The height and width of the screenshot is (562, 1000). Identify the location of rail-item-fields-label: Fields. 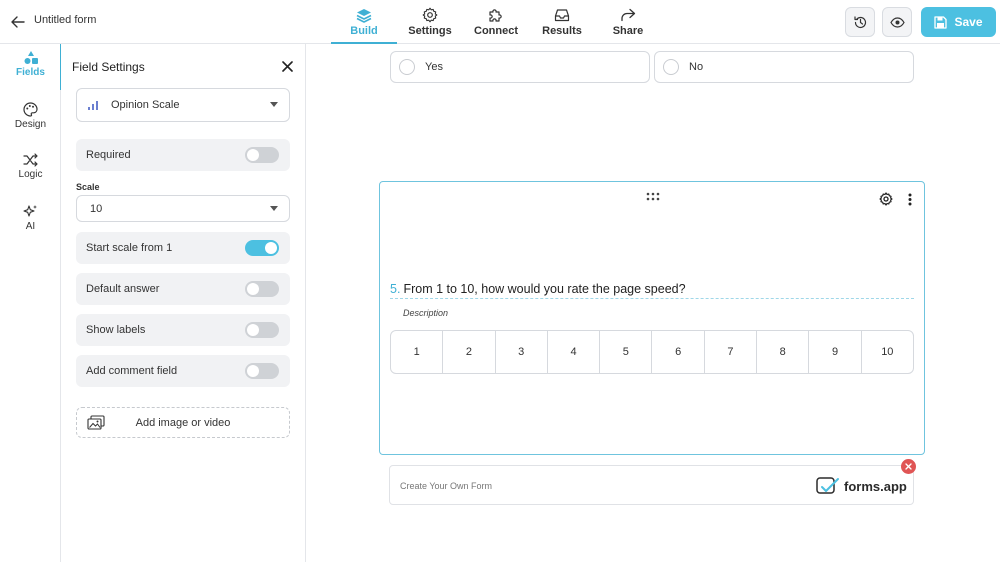
(30, 72).